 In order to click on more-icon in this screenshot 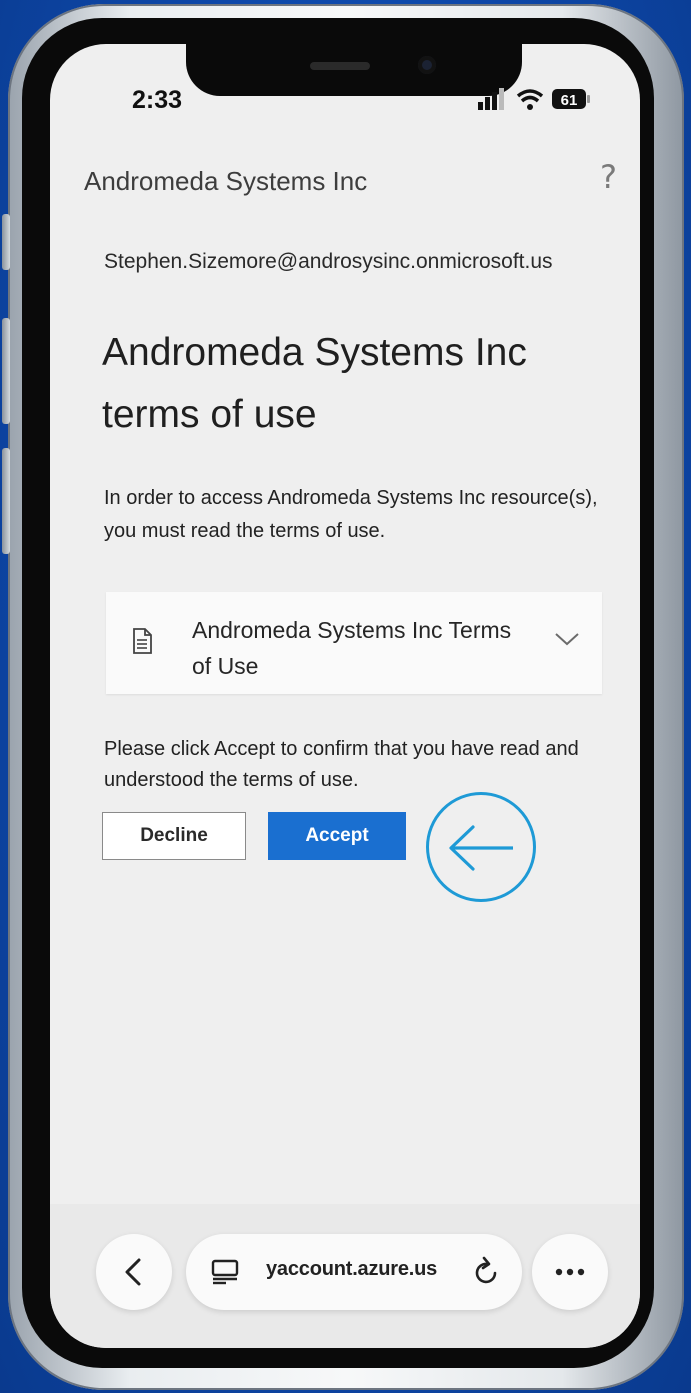, I will do `click(570, 1272)`.